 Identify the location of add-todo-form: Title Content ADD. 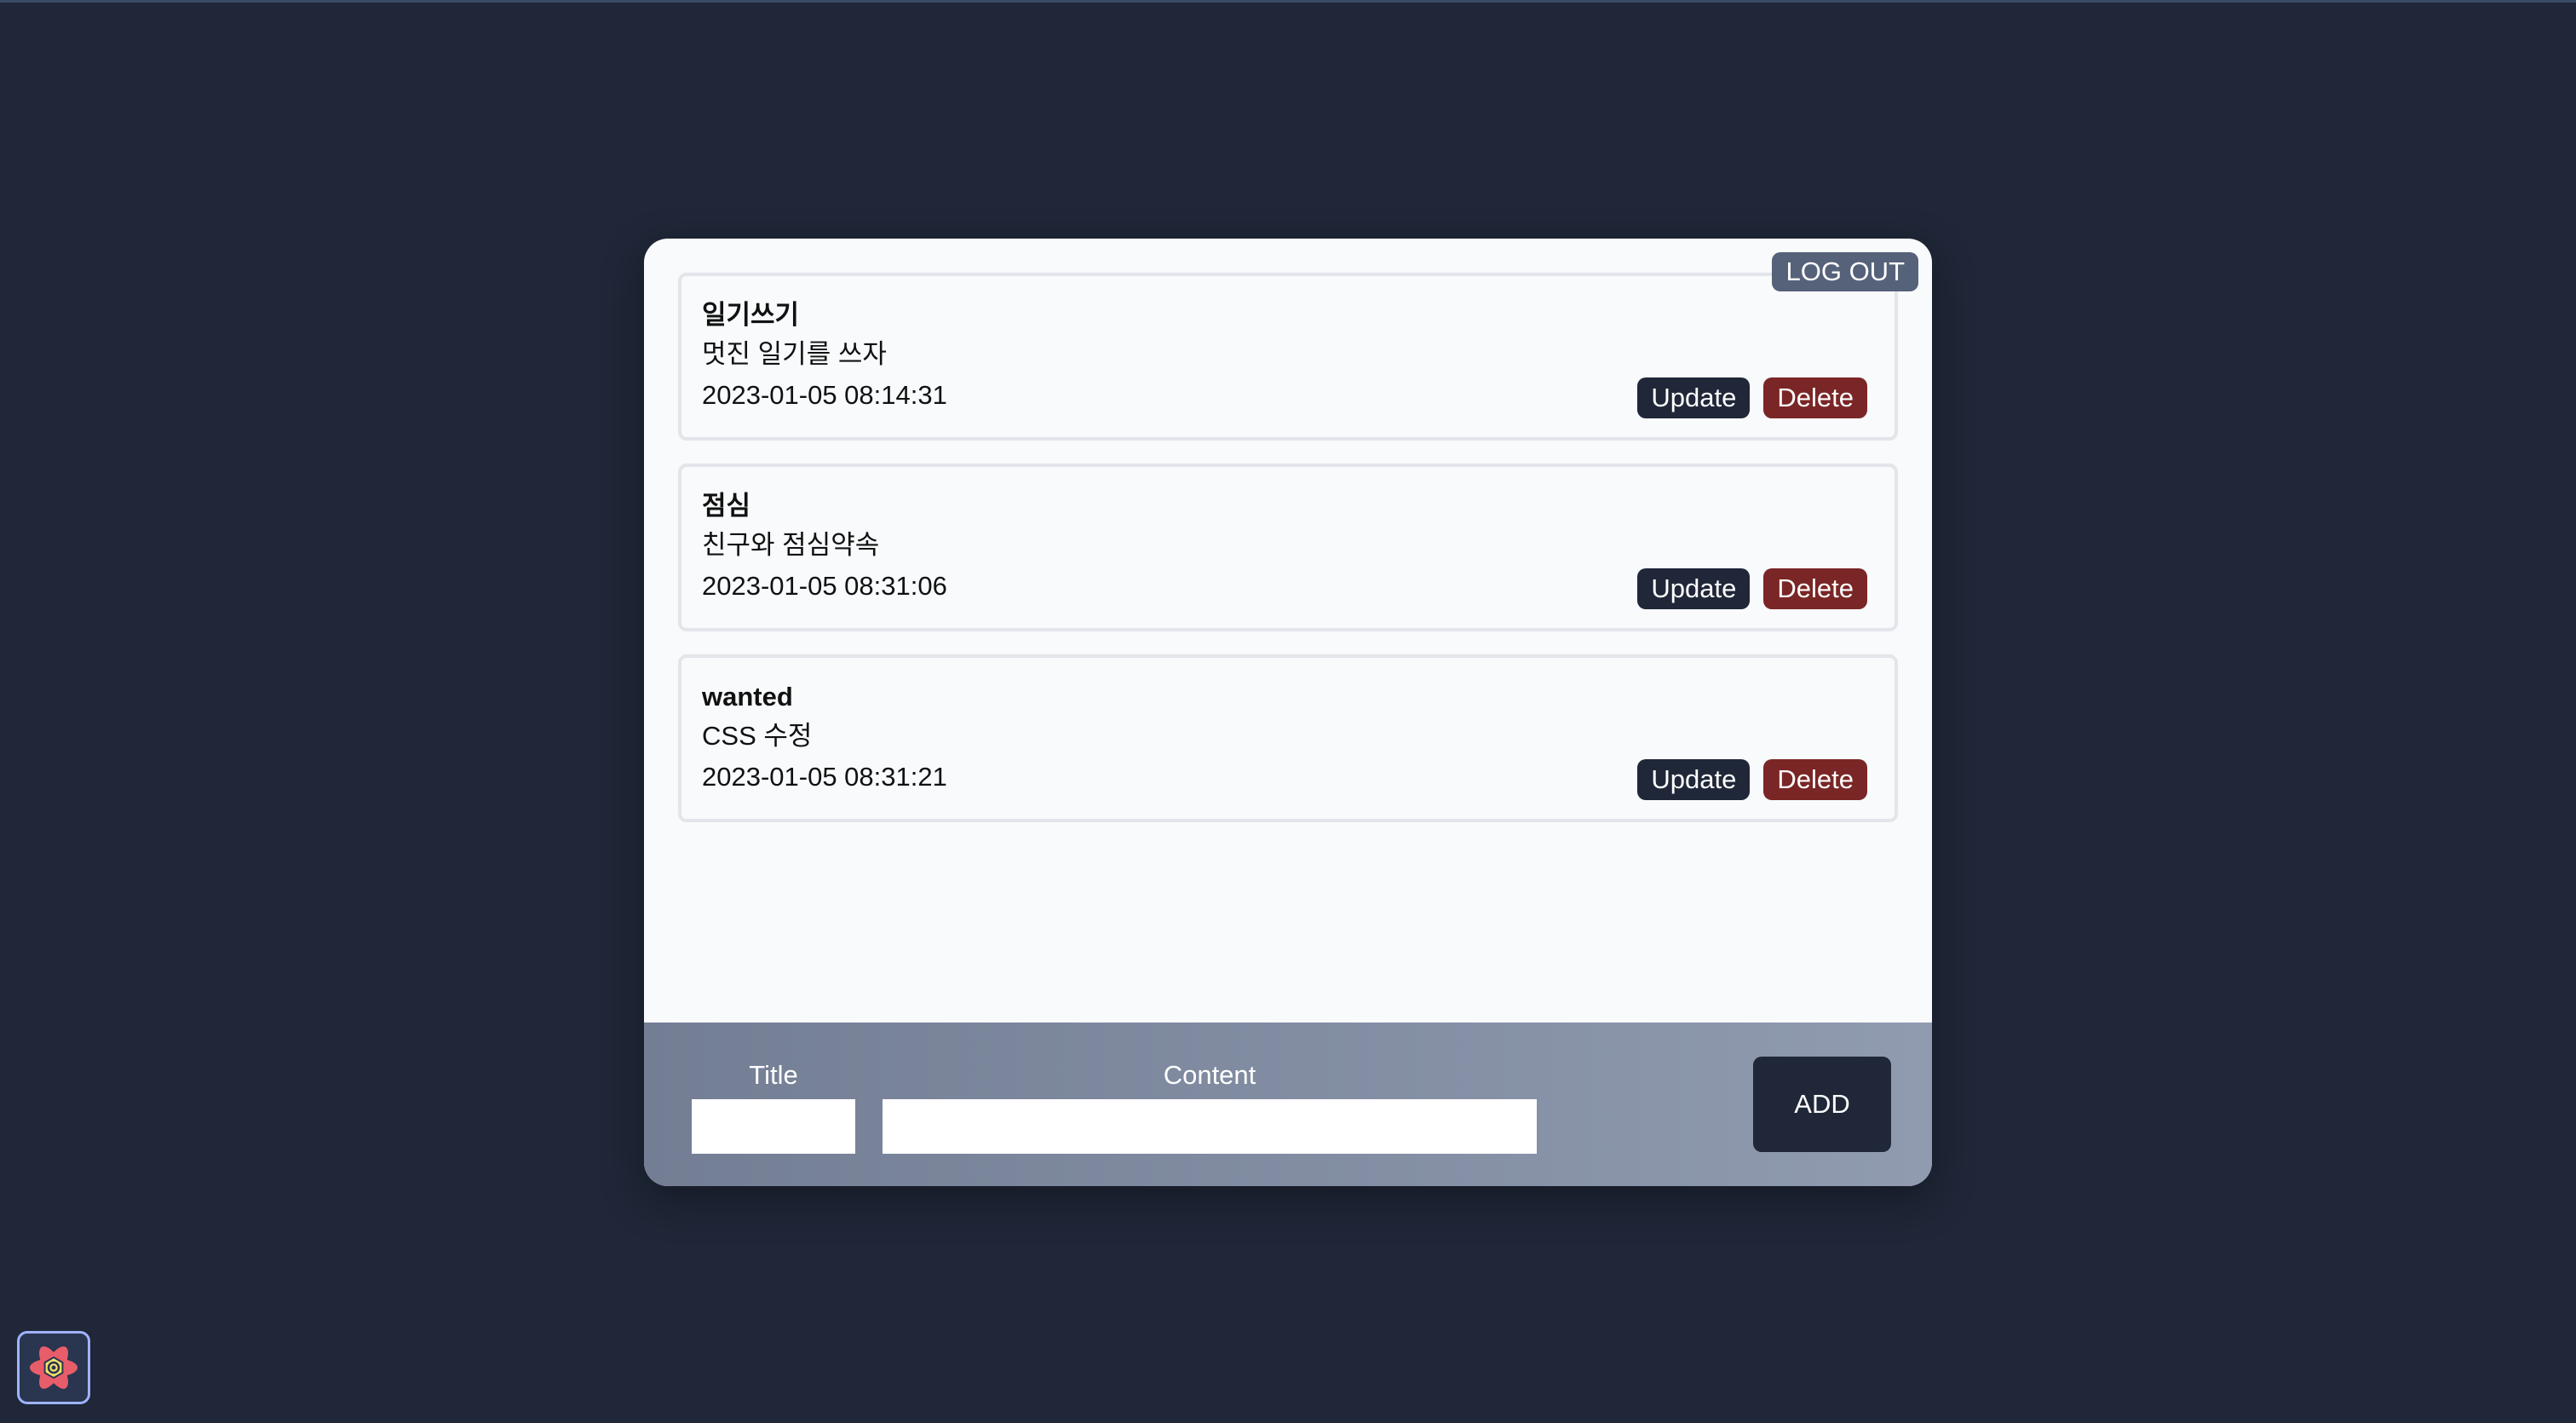
(1288, 1104).